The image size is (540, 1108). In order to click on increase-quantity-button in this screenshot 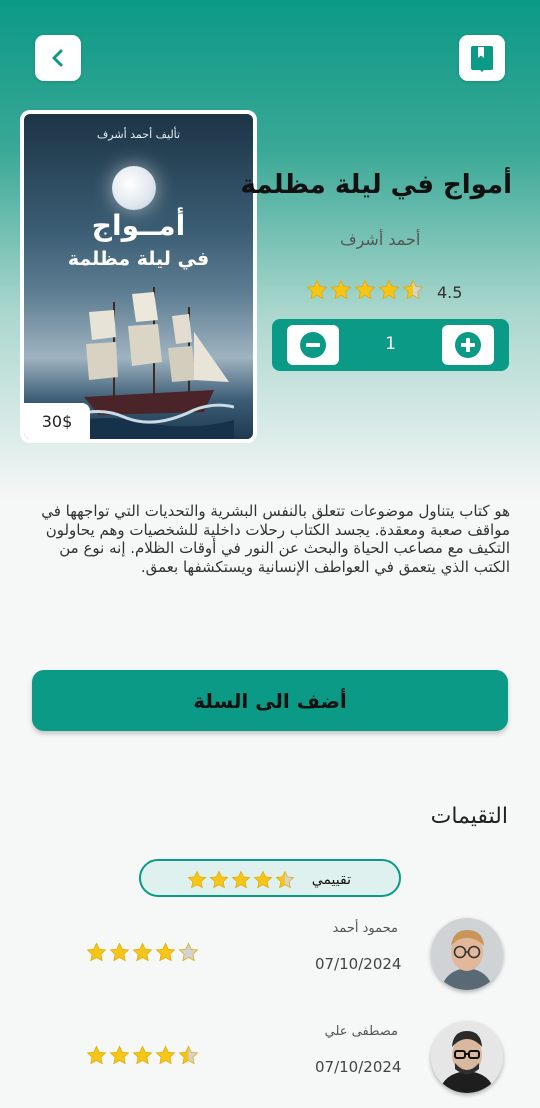, I will do `click(468, 345)`.